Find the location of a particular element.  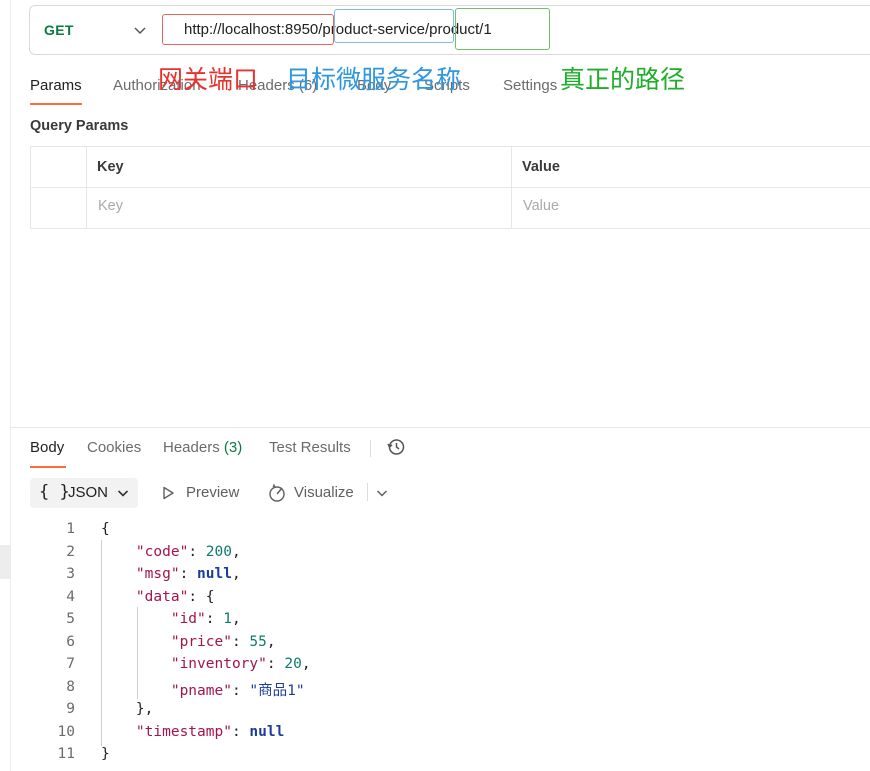

code-line: { is located at coordinates (105, 529).